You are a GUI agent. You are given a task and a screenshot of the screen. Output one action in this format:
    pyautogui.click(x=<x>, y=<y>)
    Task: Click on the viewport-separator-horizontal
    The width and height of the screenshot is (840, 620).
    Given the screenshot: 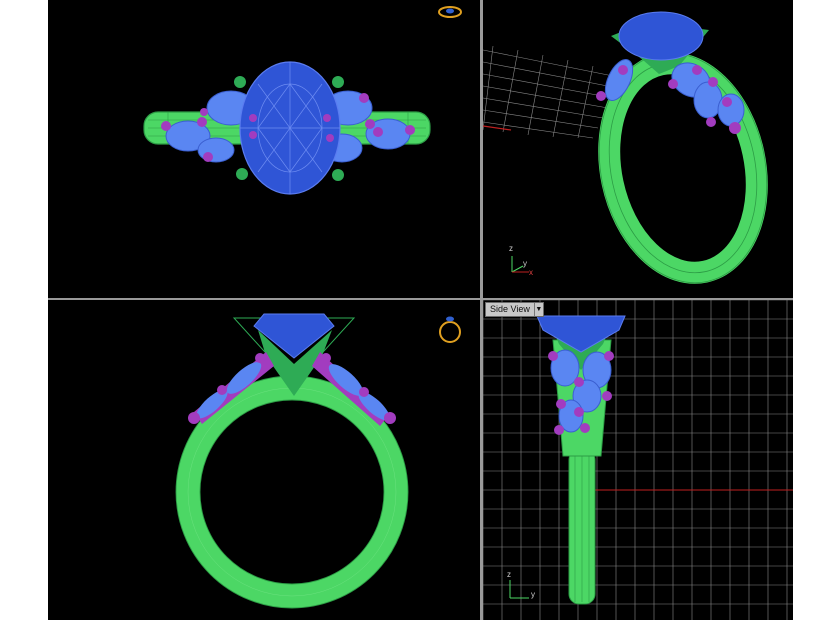 What is the action you would take?
    pyautogui.click(x=420, y=299)
    